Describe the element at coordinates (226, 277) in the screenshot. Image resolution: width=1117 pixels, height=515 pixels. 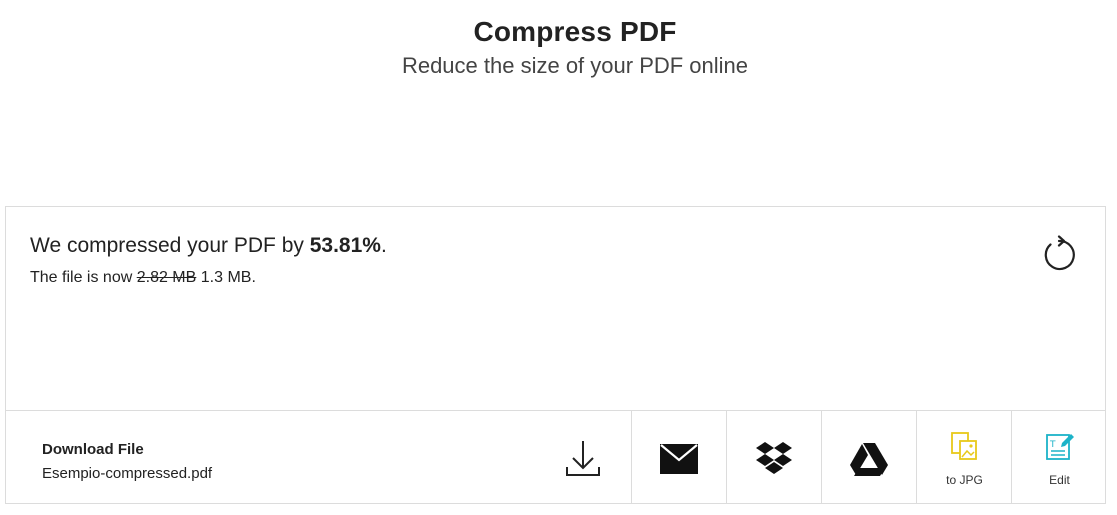
I see `new-file-size: 1.3 MB` at that location.